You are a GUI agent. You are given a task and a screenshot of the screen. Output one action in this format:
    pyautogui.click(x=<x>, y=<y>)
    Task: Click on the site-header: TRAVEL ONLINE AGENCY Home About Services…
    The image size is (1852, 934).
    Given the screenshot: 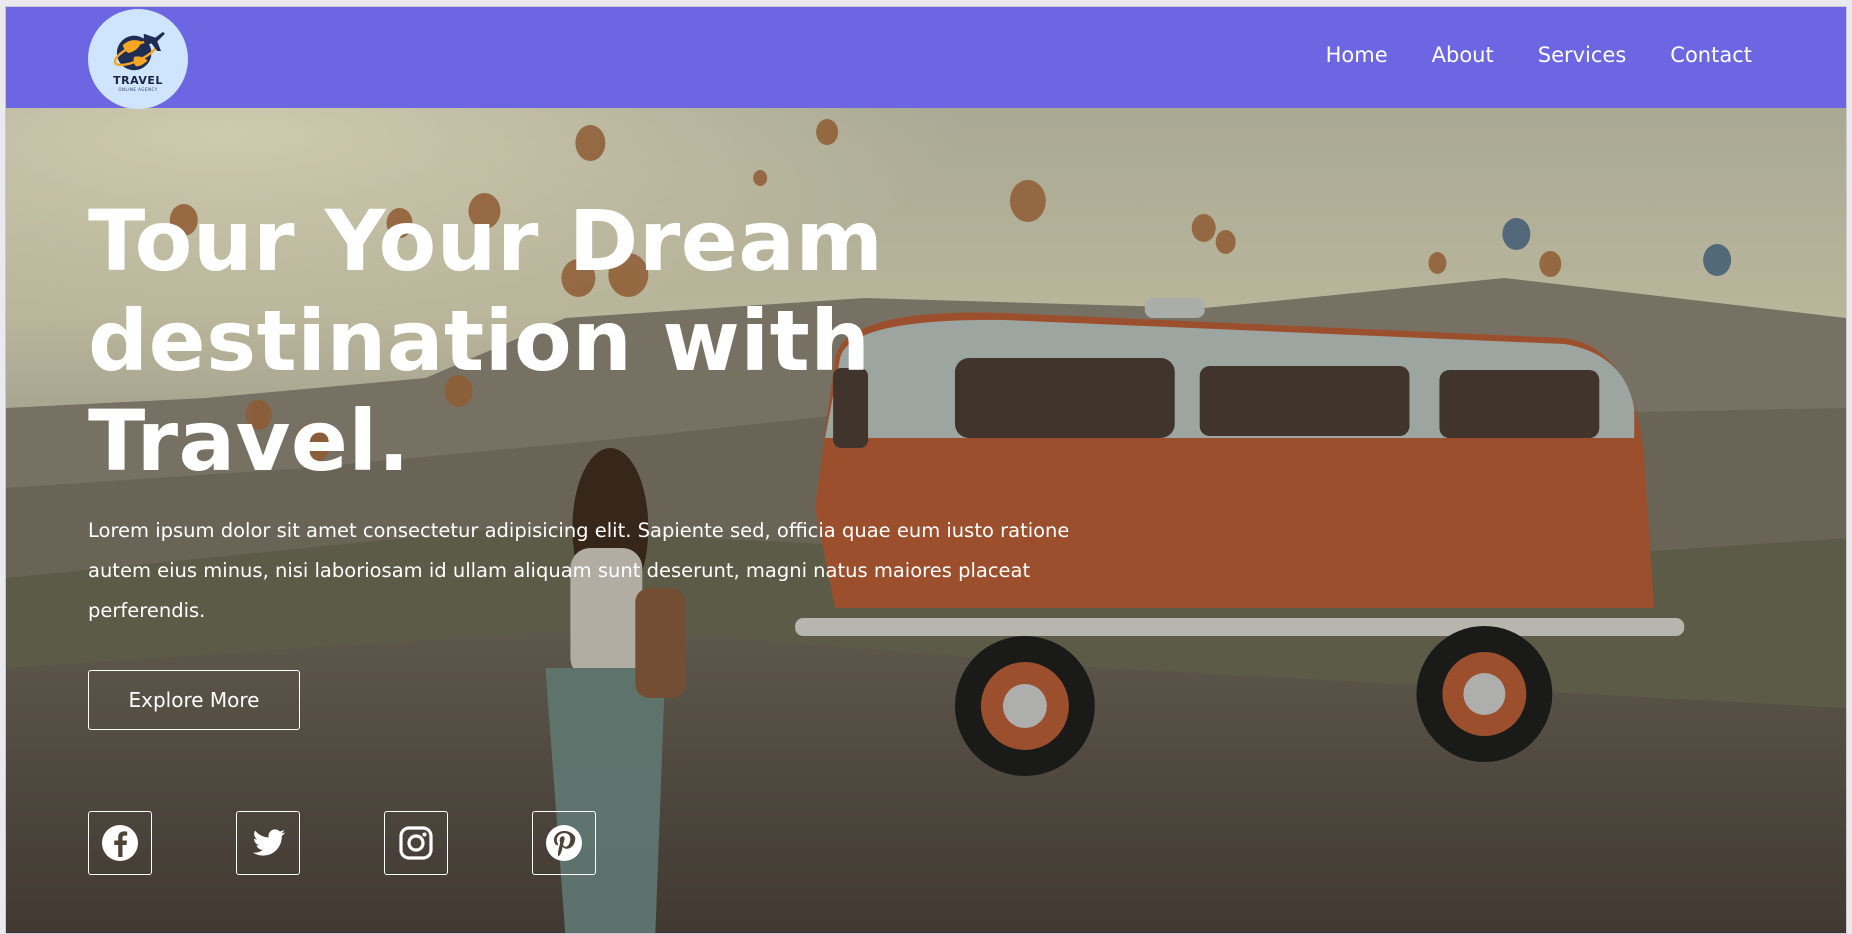 What is the action you would take?
    pyautogui.click(x=926, y=58)
    